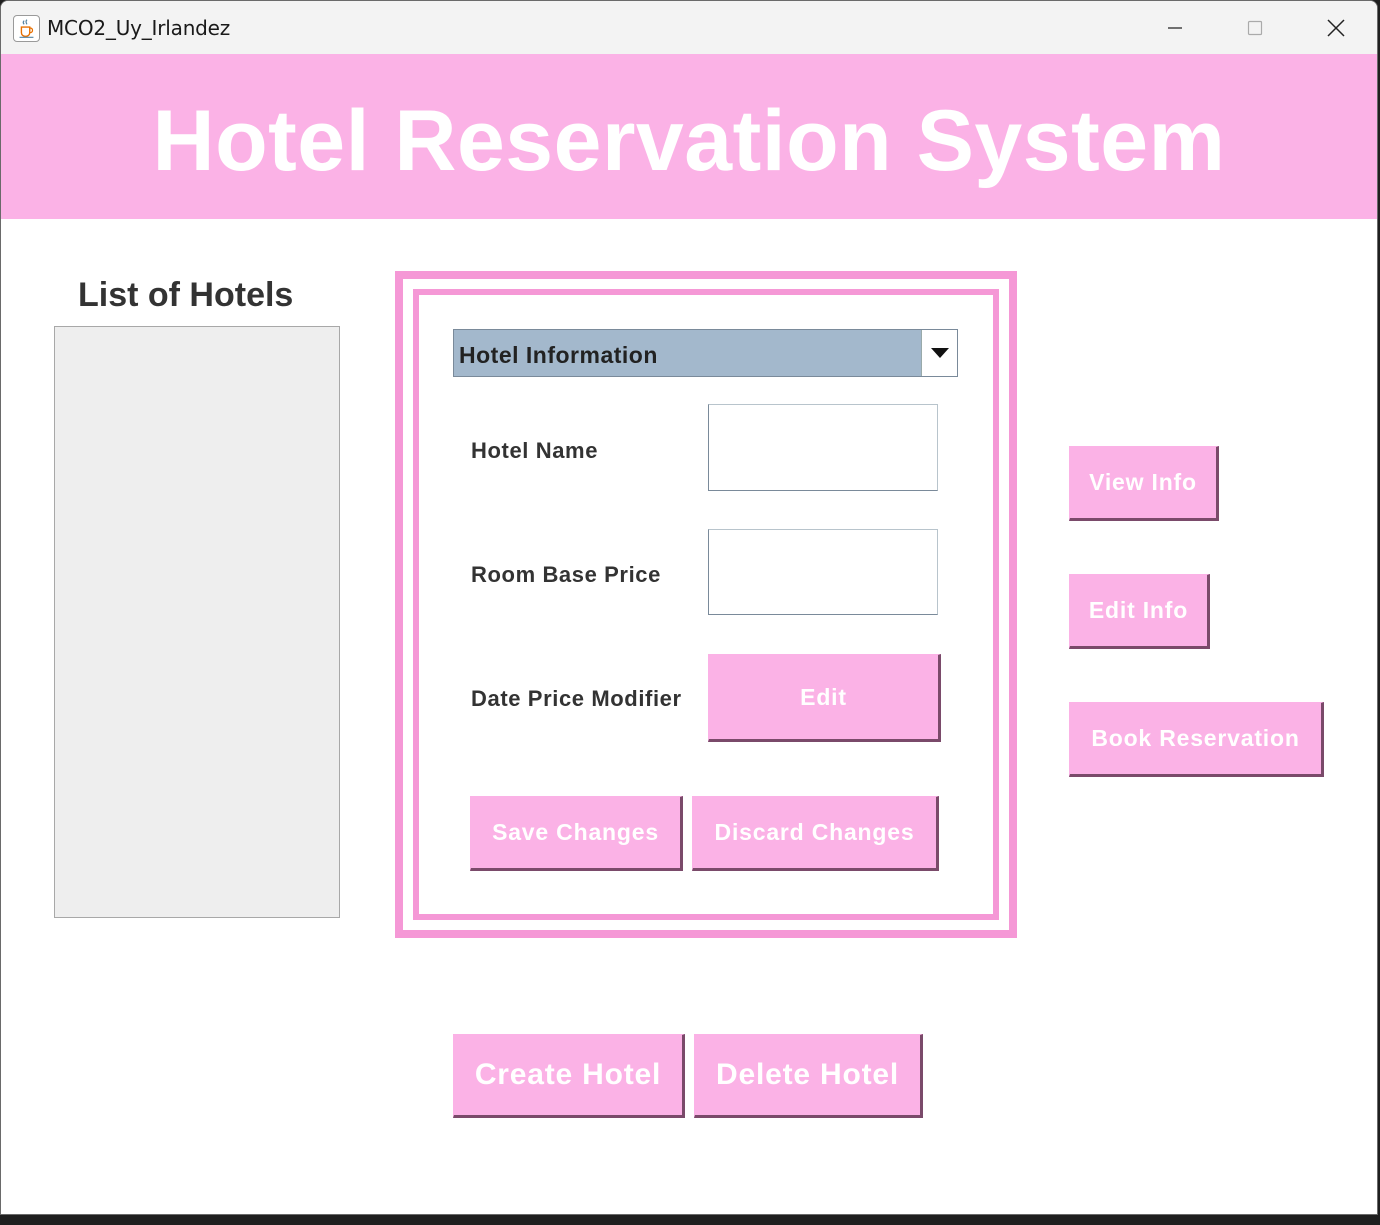  Describe the element at coordinates (197, 622) in the screenshot. I see `hotel-list` at that location.